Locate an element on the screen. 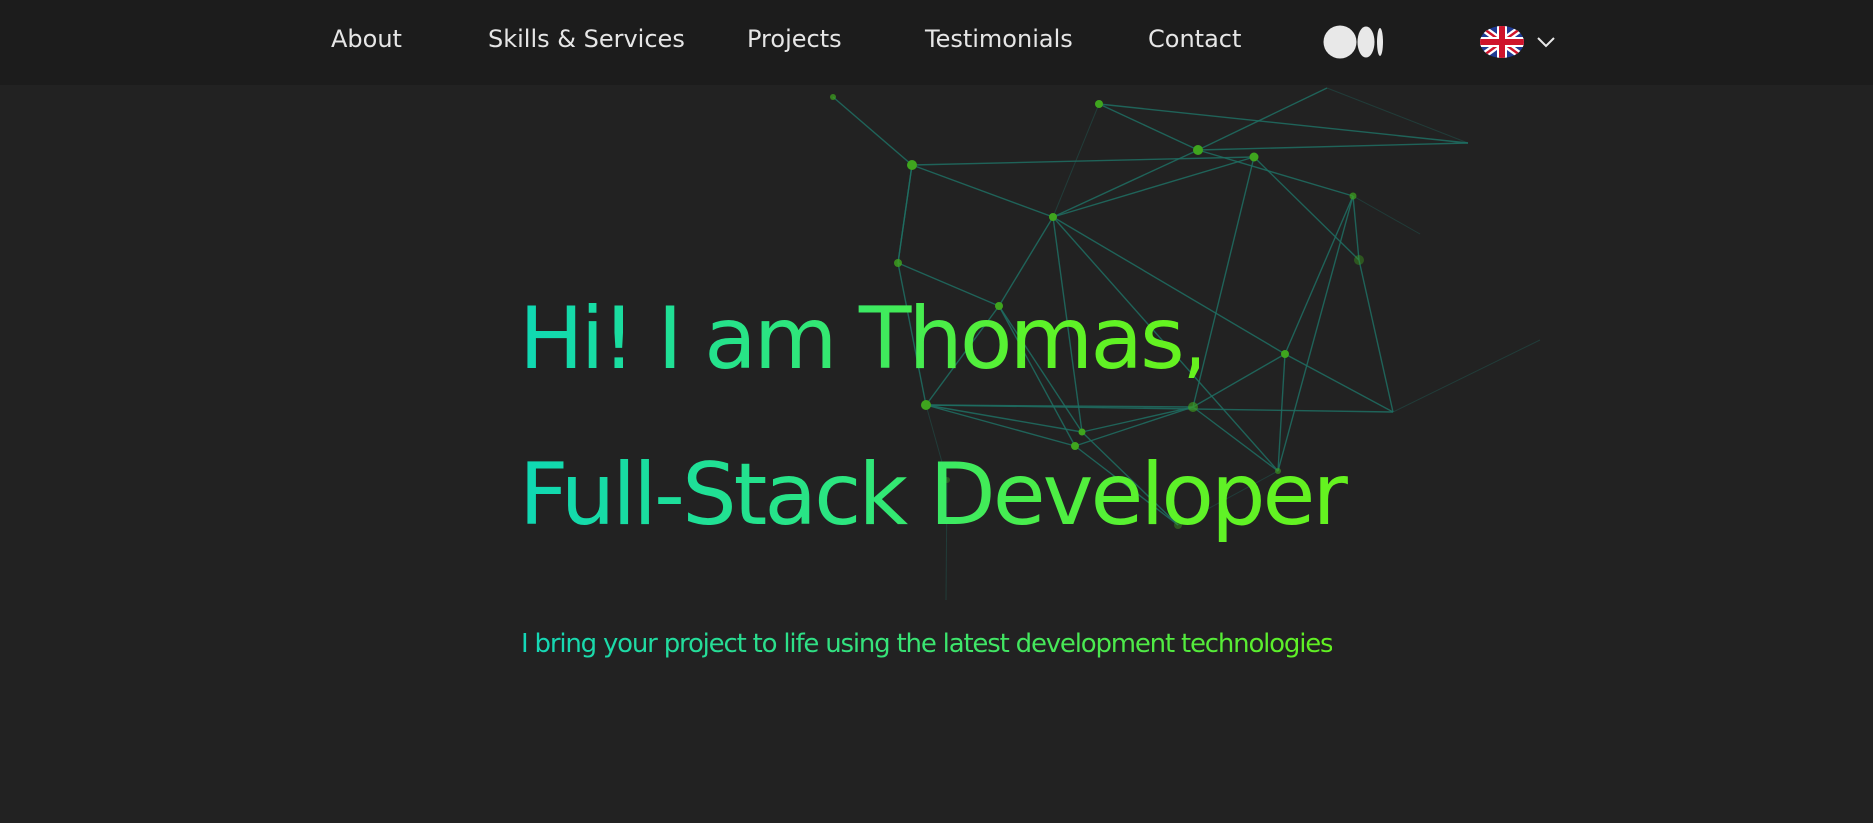 This screenshot has height=823, width=1873. chevron-down-icon is located at coordinates (1546, 42).